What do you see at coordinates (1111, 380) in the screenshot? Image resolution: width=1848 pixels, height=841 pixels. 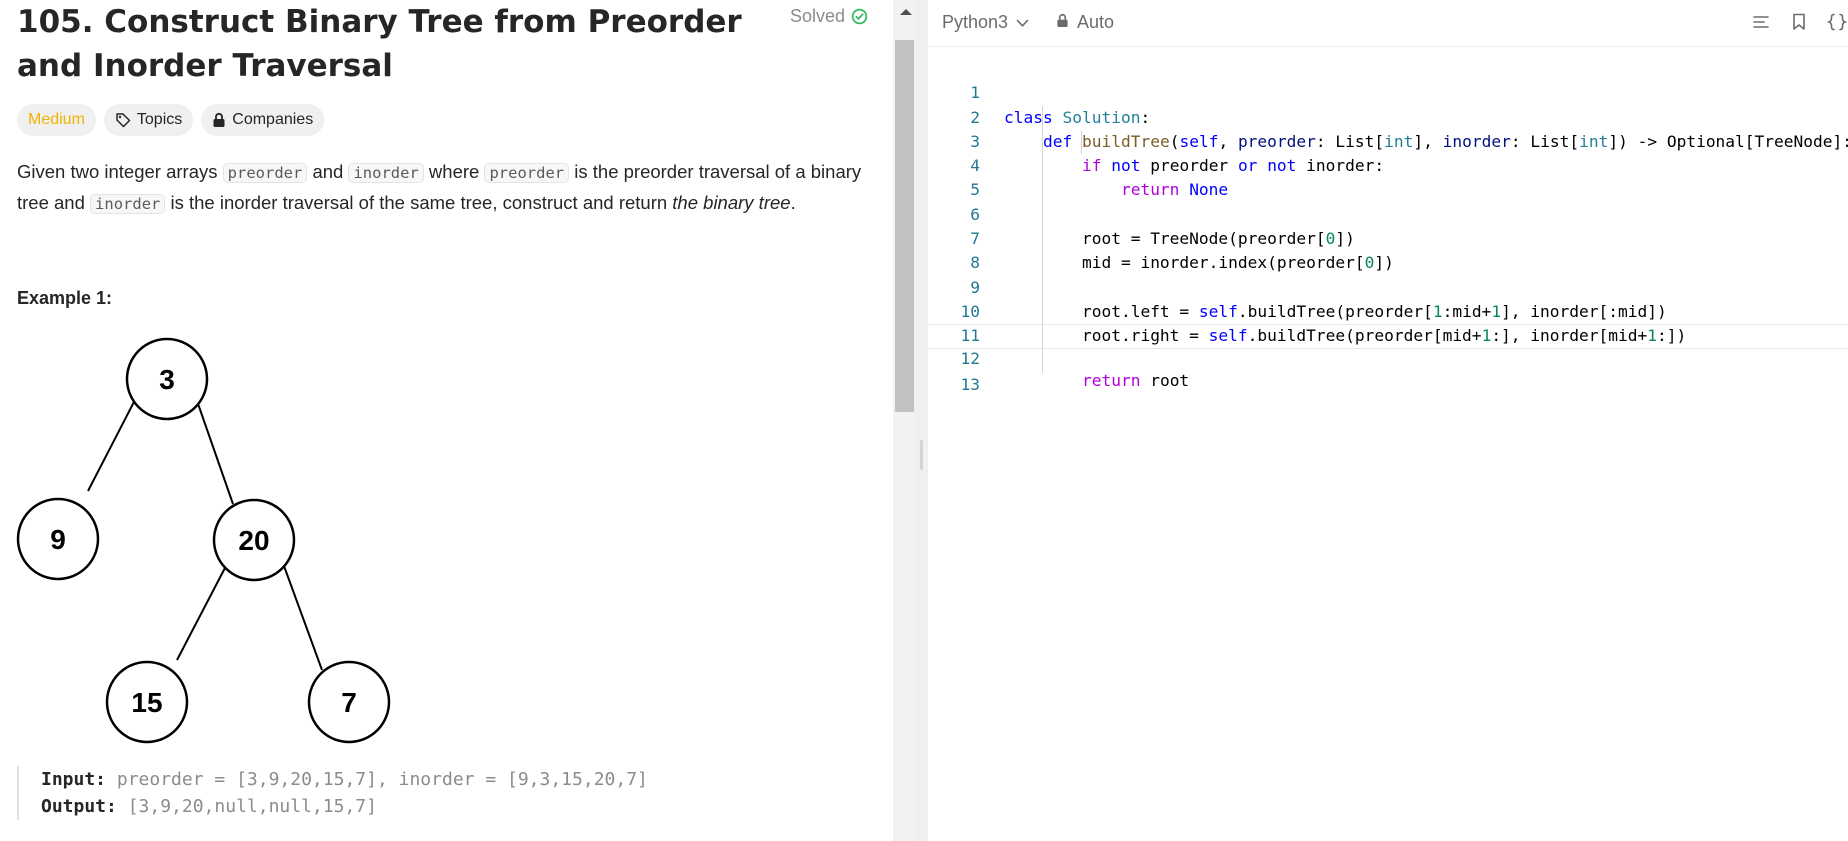 I see `code-token: return` at bounding box center [1111, 380].